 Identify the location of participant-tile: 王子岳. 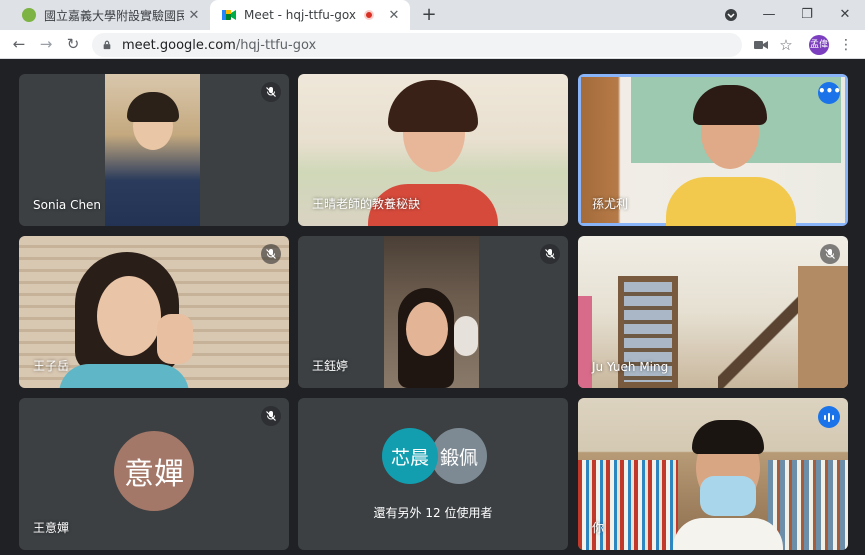
(154, 312).